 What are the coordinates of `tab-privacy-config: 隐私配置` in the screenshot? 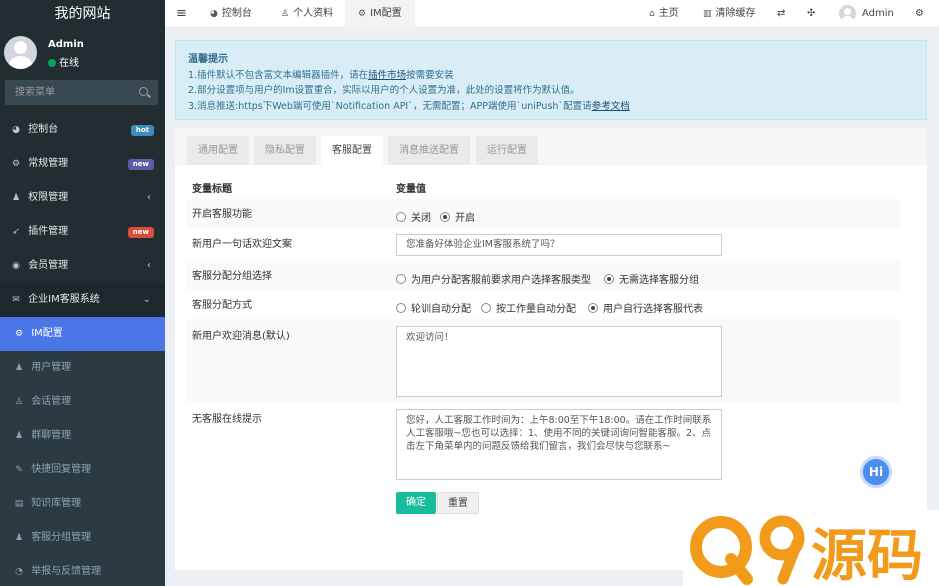 It's located at (285, 150).